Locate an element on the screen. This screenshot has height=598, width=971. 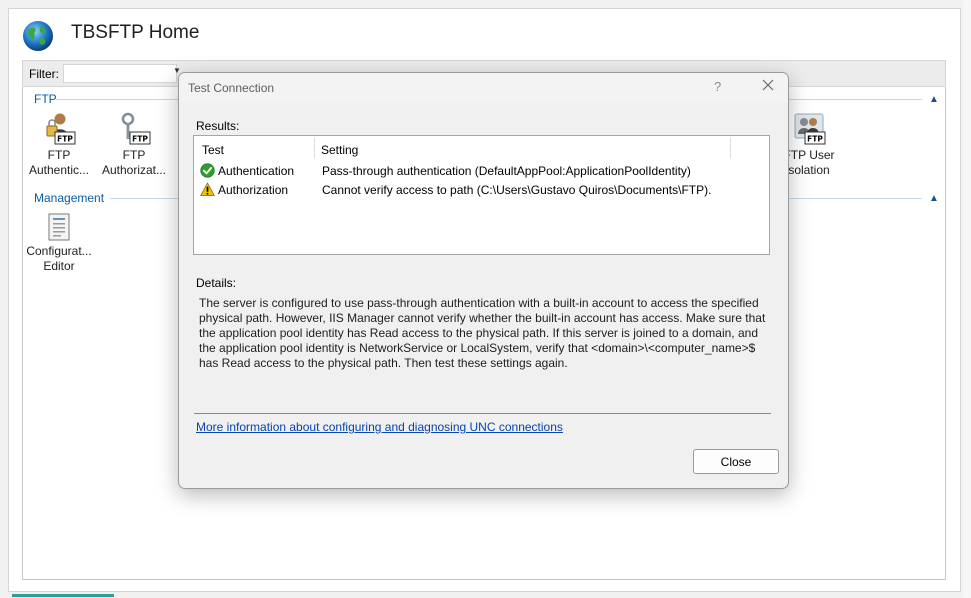
collapse-ftp-chevron-icon: ▲ is located at coordinates (934, 99).